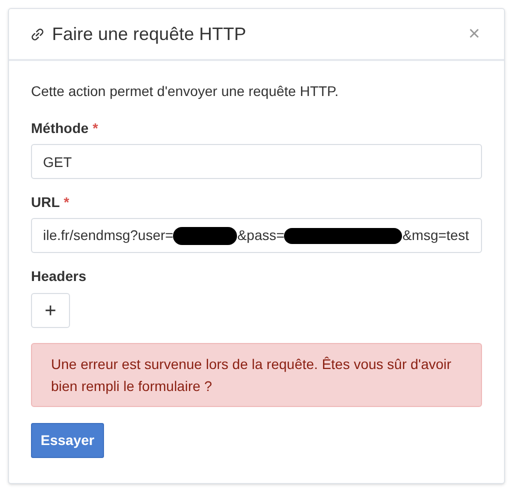 The height and width of the screenshot is (500, 519). Describe the element at coordinates (37, 34) in the screenshot. I see `link-icon` at that location.